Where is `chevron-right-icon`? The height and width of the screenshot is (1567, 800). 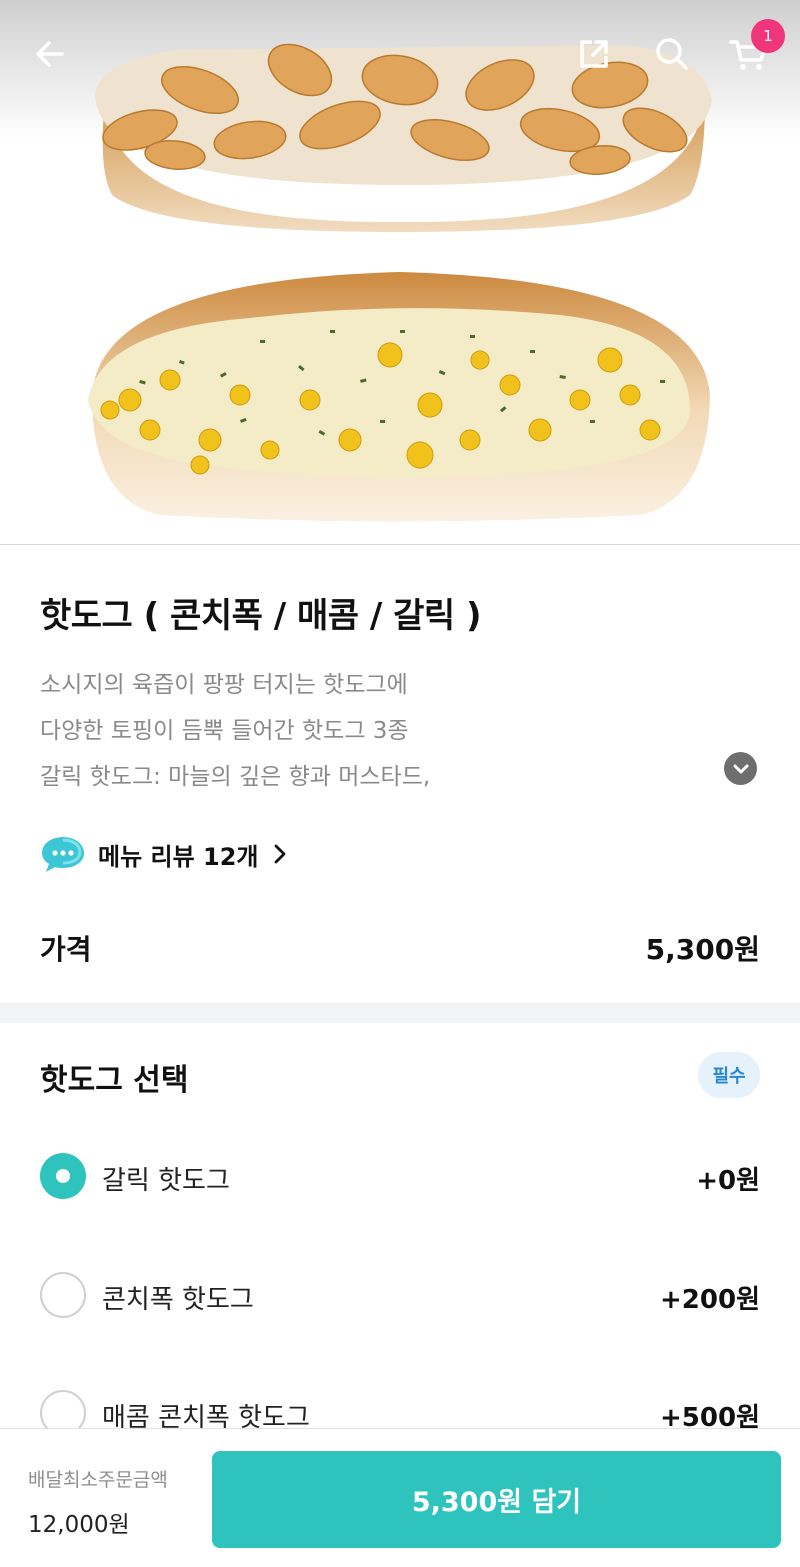 chevron-right-icon is located at coordinates (279, 854).